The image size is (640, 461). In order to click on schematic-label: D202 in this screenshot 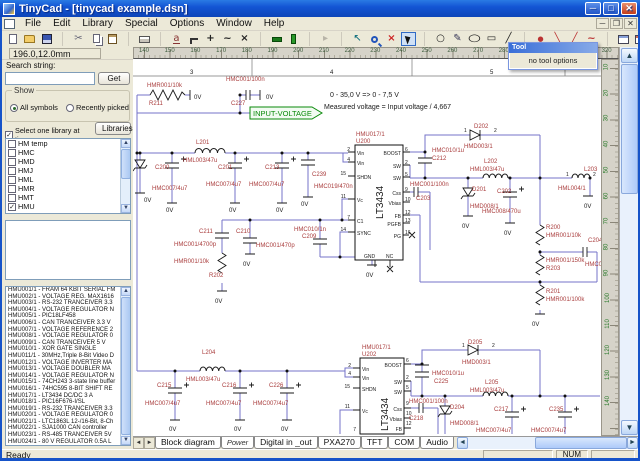, I will do `click(481, 127)`.